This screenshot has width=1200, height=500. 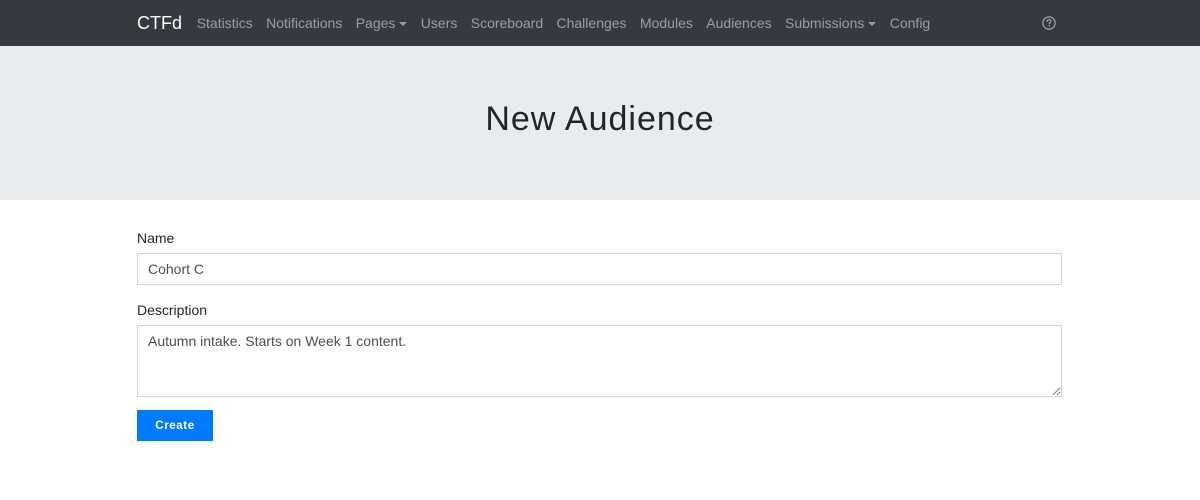 What do you see at coordinates (825, 23) in the screenshot?
I see `nav-link-label: Submissions` at bounding box center [825, 23].